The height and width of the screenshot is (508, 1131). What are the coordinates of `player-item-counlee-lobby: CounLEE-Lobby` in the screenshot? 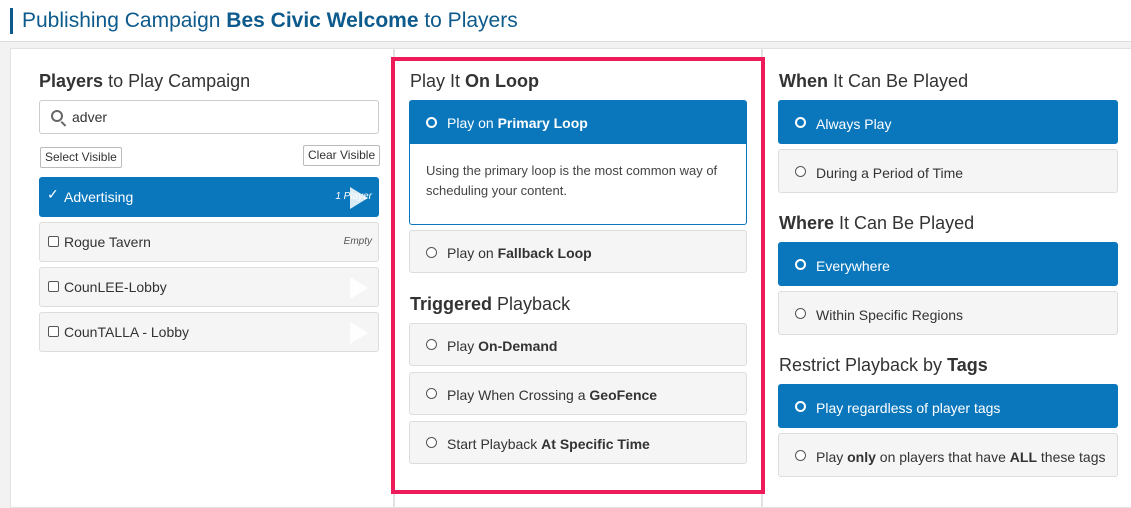 It's located at (209, 287).